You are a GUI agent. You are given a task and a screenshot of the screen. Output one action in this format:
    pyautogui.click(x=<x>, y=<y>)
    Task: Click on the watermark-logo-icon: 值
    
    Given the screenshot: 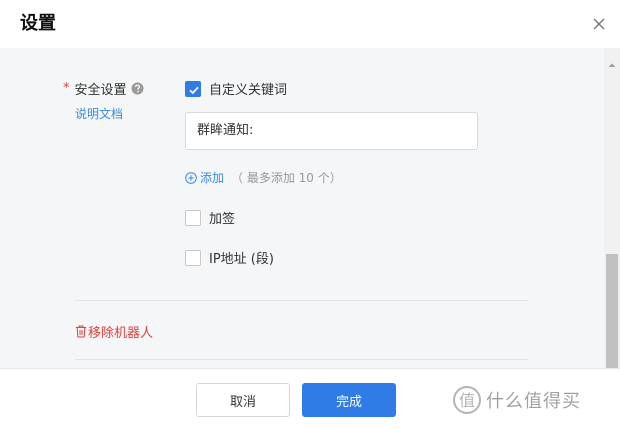 What is the action you would take?
    pyautogui.click(x=467, y=400)
    